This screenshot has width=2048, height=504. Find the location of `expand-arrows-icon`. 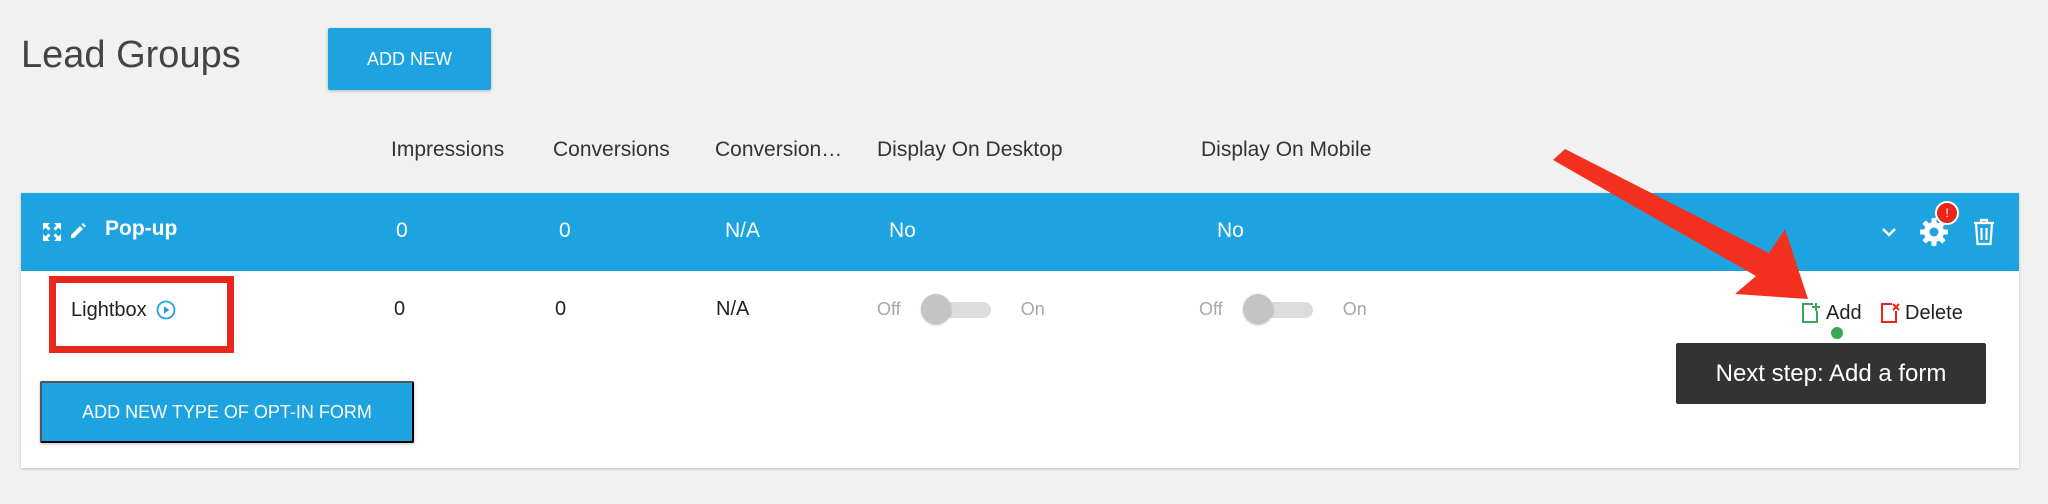

expand-arrows-icon is located at coordinates (52, 232).